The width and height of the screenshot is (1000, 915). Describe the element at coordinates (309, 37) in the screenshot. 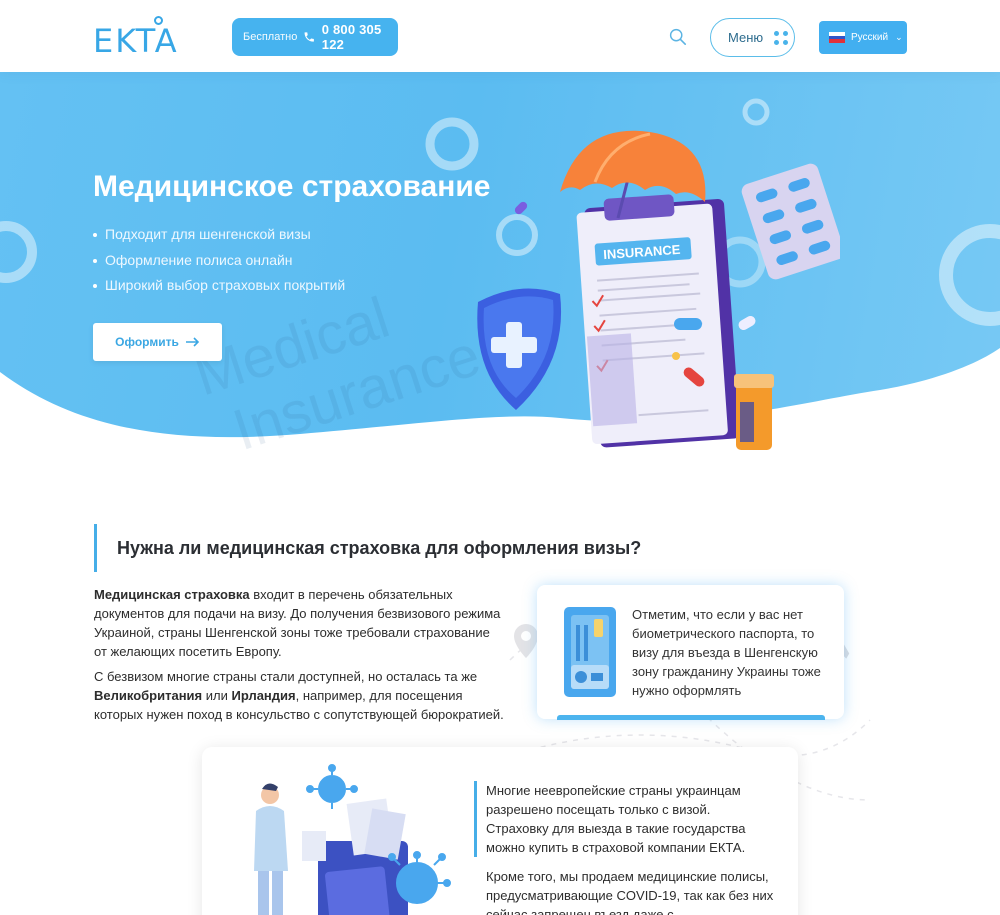

I see `phone-icon` at that location.